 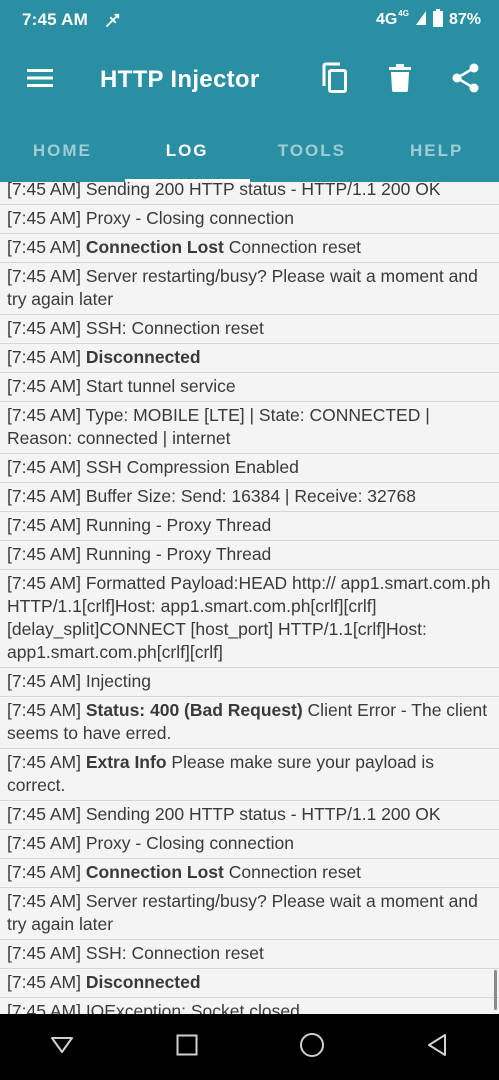 I want to click on log-row: [7:45 AM] Injecting, so click(x=249, y=682).